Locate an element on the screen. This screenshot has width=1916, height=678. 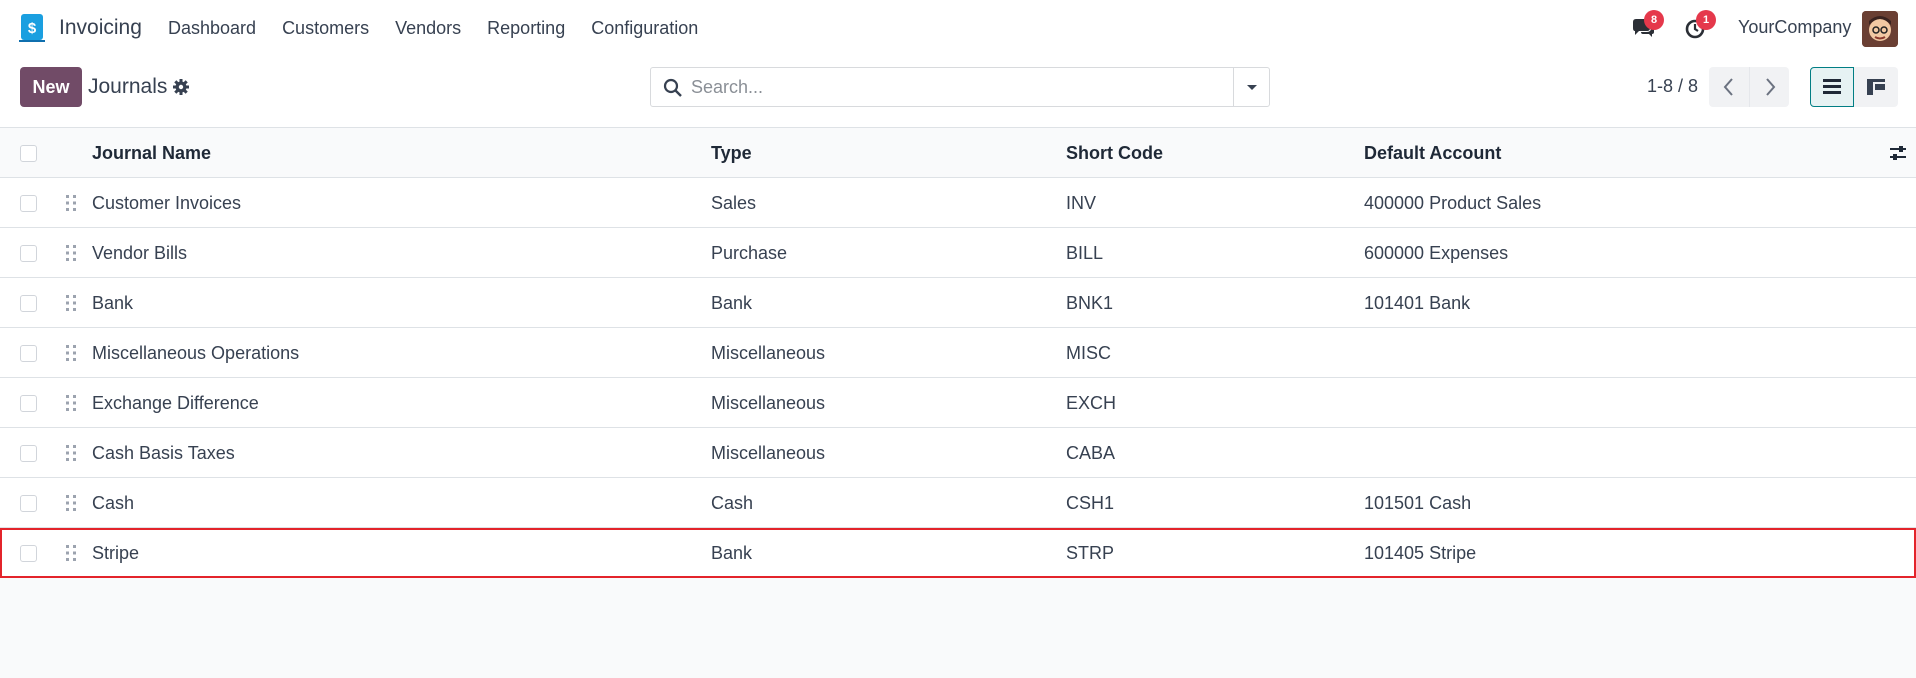
optional-columns-icon is located at coordinates (1898, 153).